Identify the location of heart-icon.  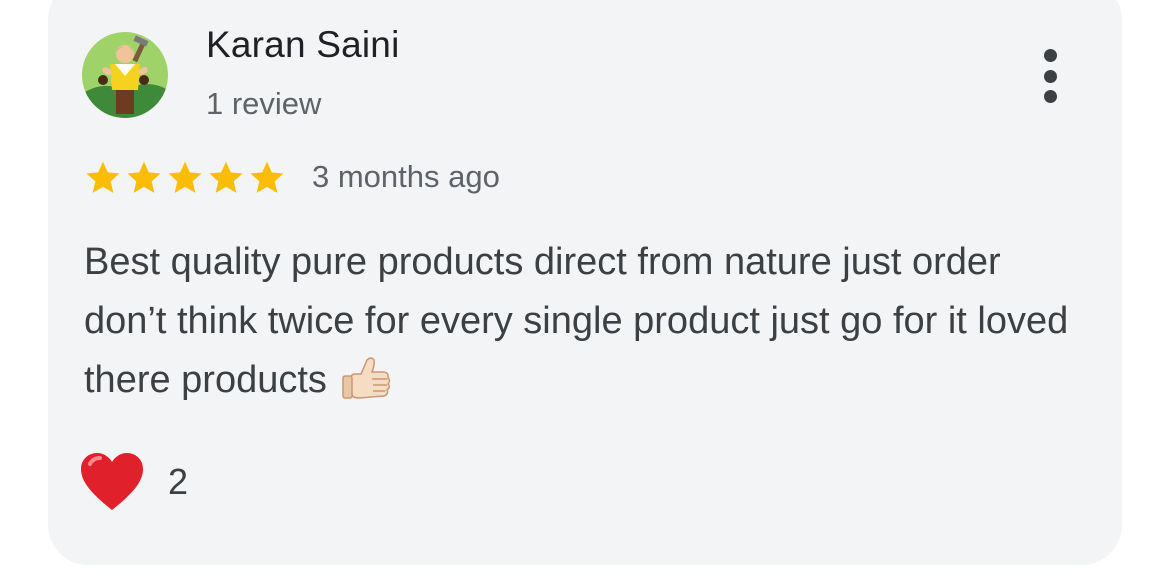
(112, 482).